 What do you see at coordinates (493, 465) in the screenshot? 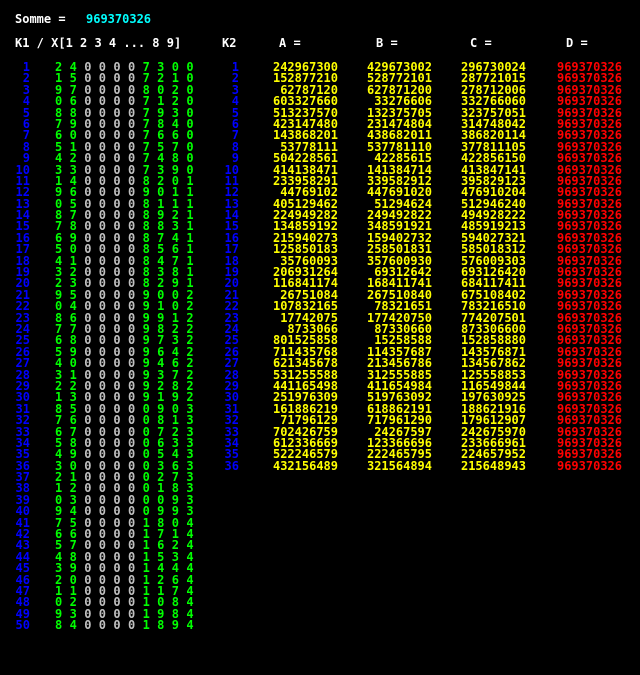
I see `c-value-cell: 215648943` at bounding box center [493, 465].